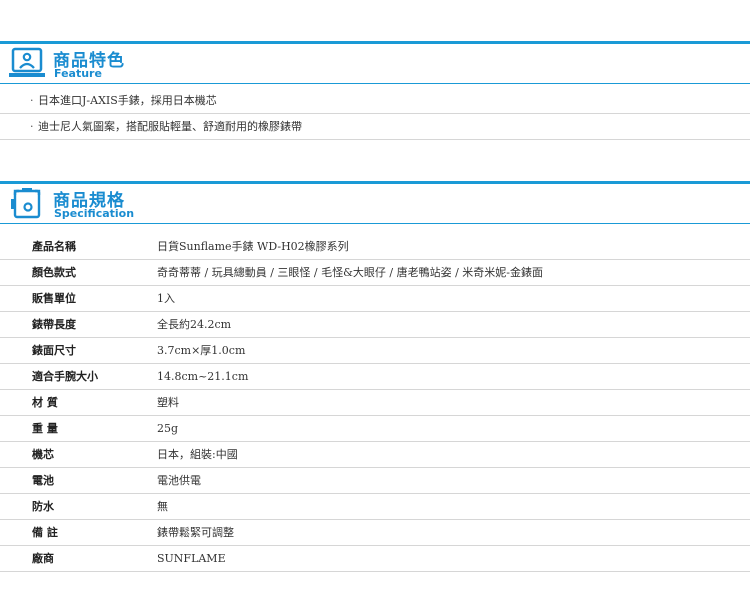  I want to click on table-row: 錶帶長度 全長約24.2cm, so click(375, 325).